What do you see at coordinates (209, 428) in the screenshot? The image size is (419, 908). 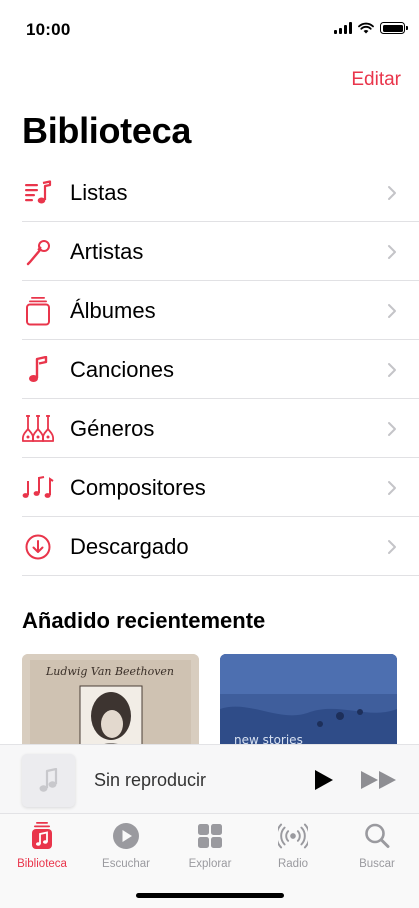 I see `library-item-generos: Géneros` at bounding box center [209, 428].